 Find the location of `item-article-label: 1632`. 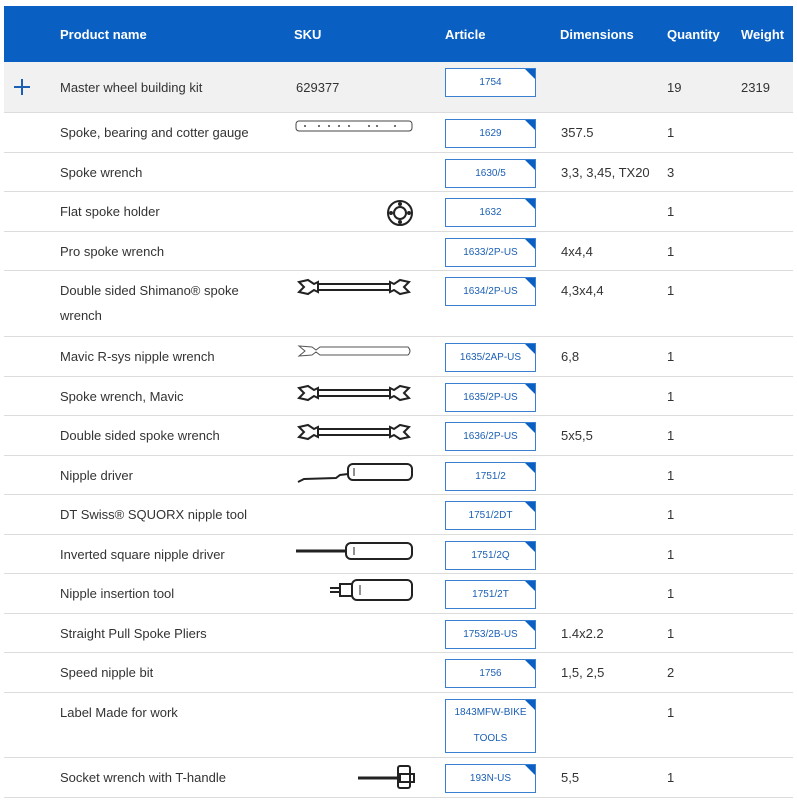

item-article-label: 1632 is located at coordinates (490, 212).